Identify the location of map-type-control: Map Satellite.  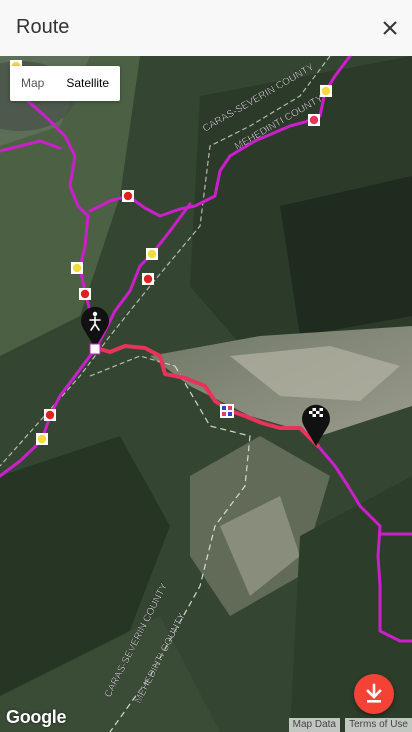
(65, 83).